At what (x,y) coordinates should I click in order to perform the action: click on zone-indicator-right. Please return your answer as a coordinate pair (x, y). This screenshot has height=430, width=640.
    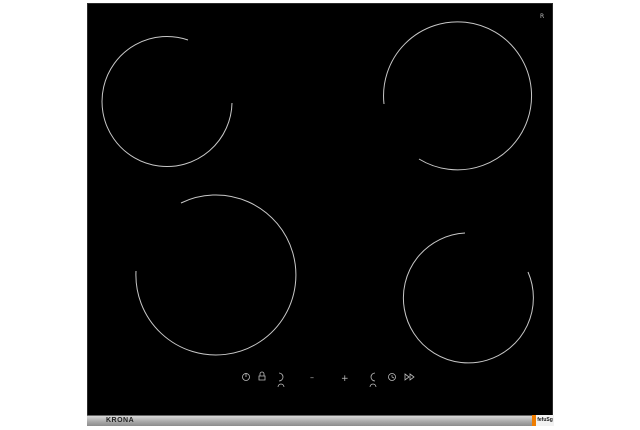
    Looking at the image, I should click on (373, 385).